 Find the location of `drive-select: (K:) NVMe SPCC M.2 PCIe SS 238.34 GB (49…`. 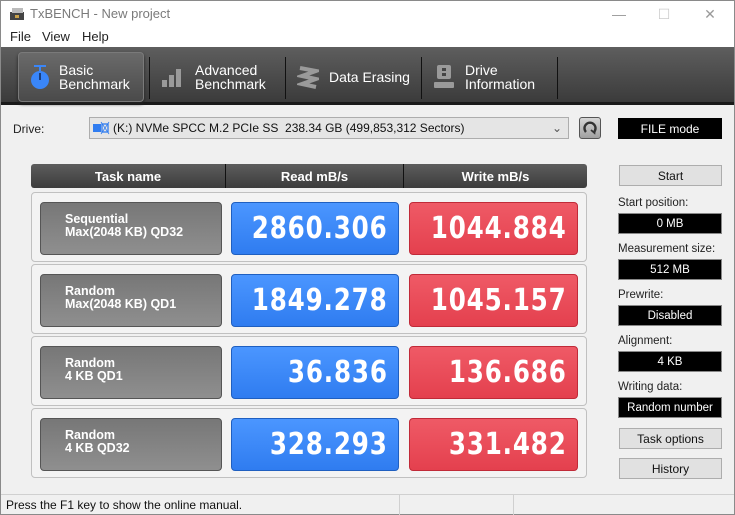

drive-select: (K:) NVMe SPCC M.2 PCIe SS 238.34 GB (49… is located at coordinates (329, 128).